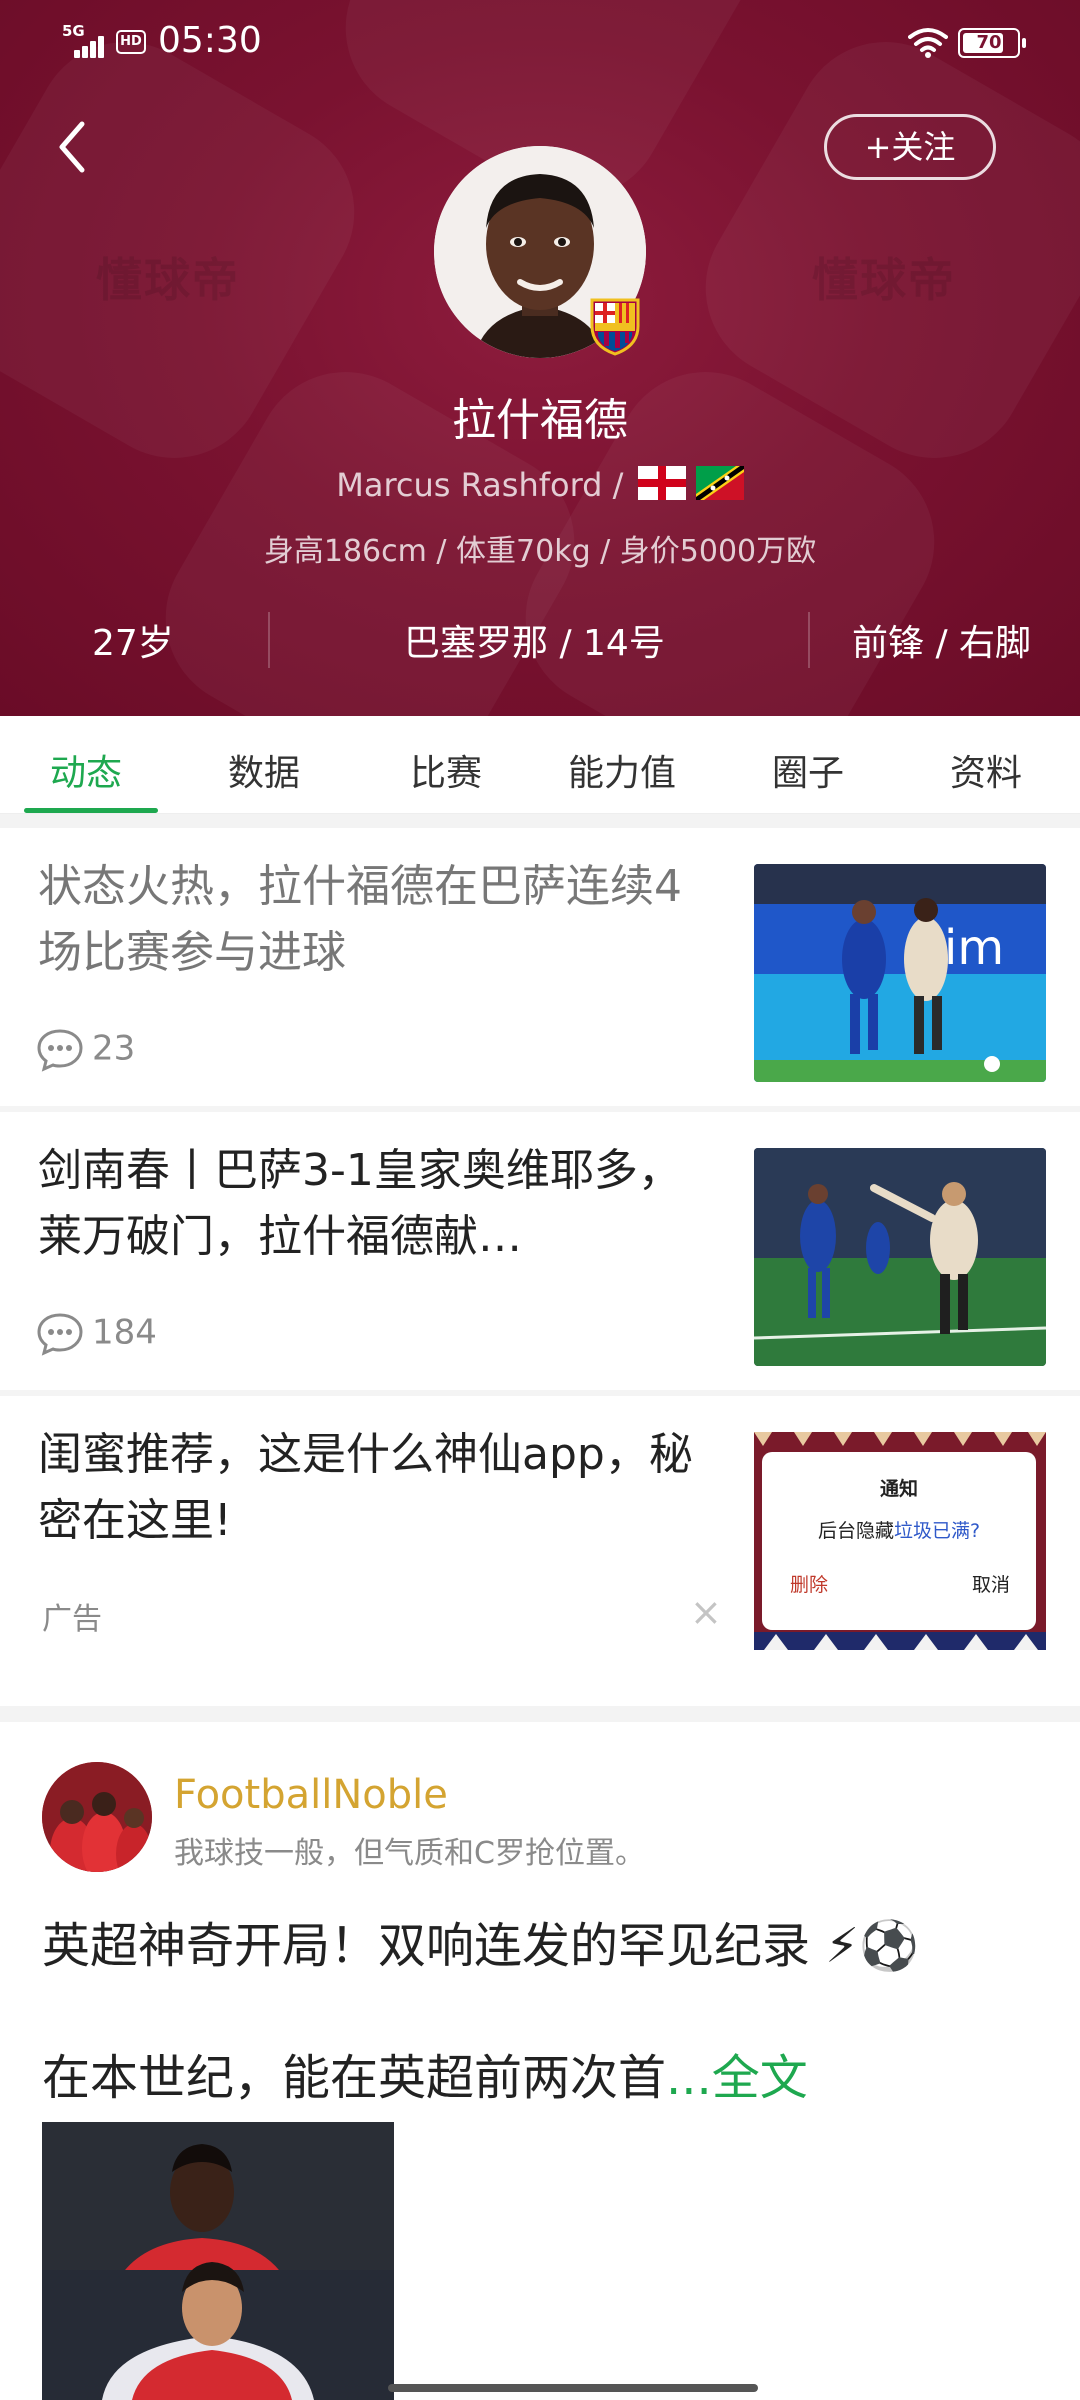  What do you see at coordinates (91, 46) in the screenshot?
I see `signal-icon` at bounding box center [91, 46].